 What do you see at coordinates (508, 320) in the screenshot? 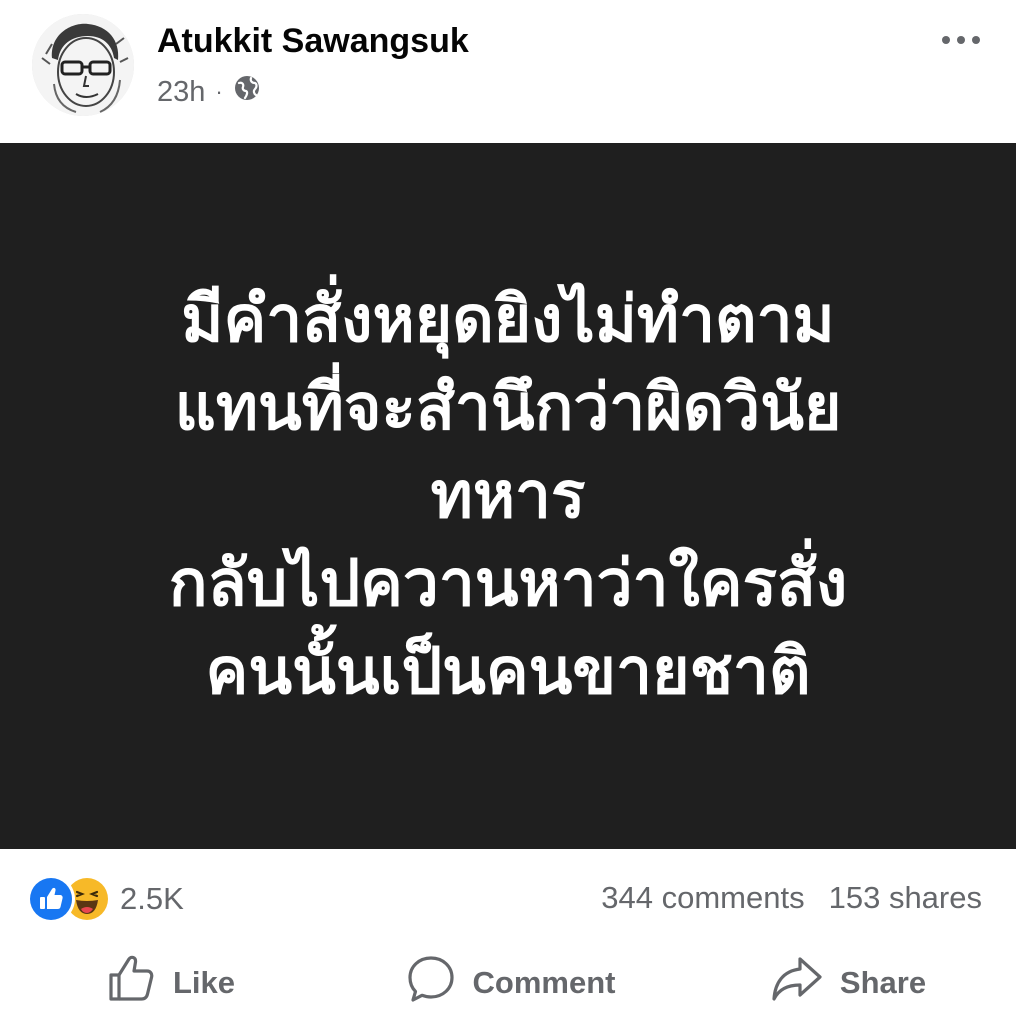
I see `post-image-text-line: มีคำสั่งหยุดยิงไม่ทำตาม` at bounding box center [508, 320].